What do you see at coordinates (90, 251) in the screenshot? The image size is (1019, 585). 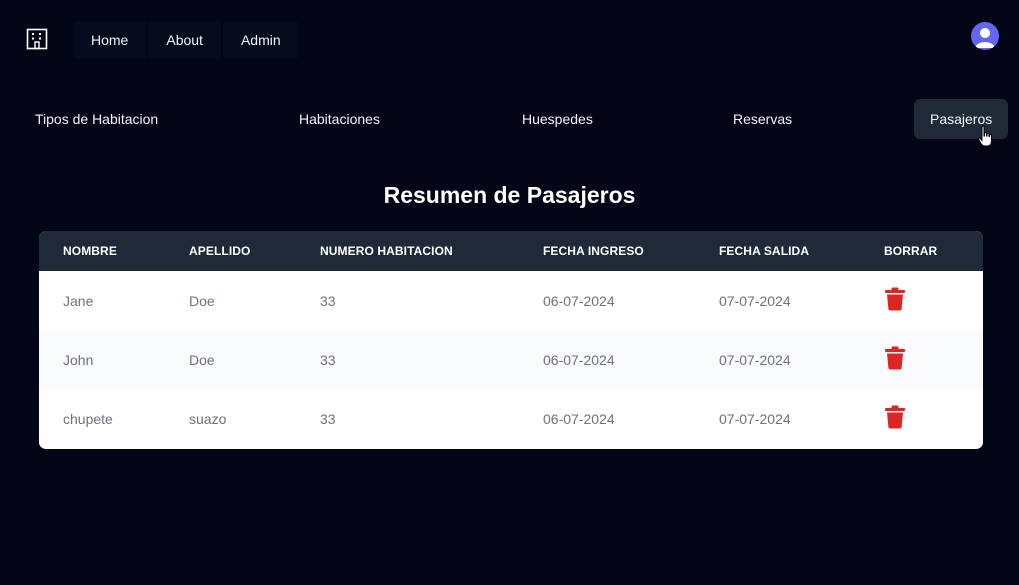 I see `column-header-nombre: NOMBRE` at bounding box center [90, 251].